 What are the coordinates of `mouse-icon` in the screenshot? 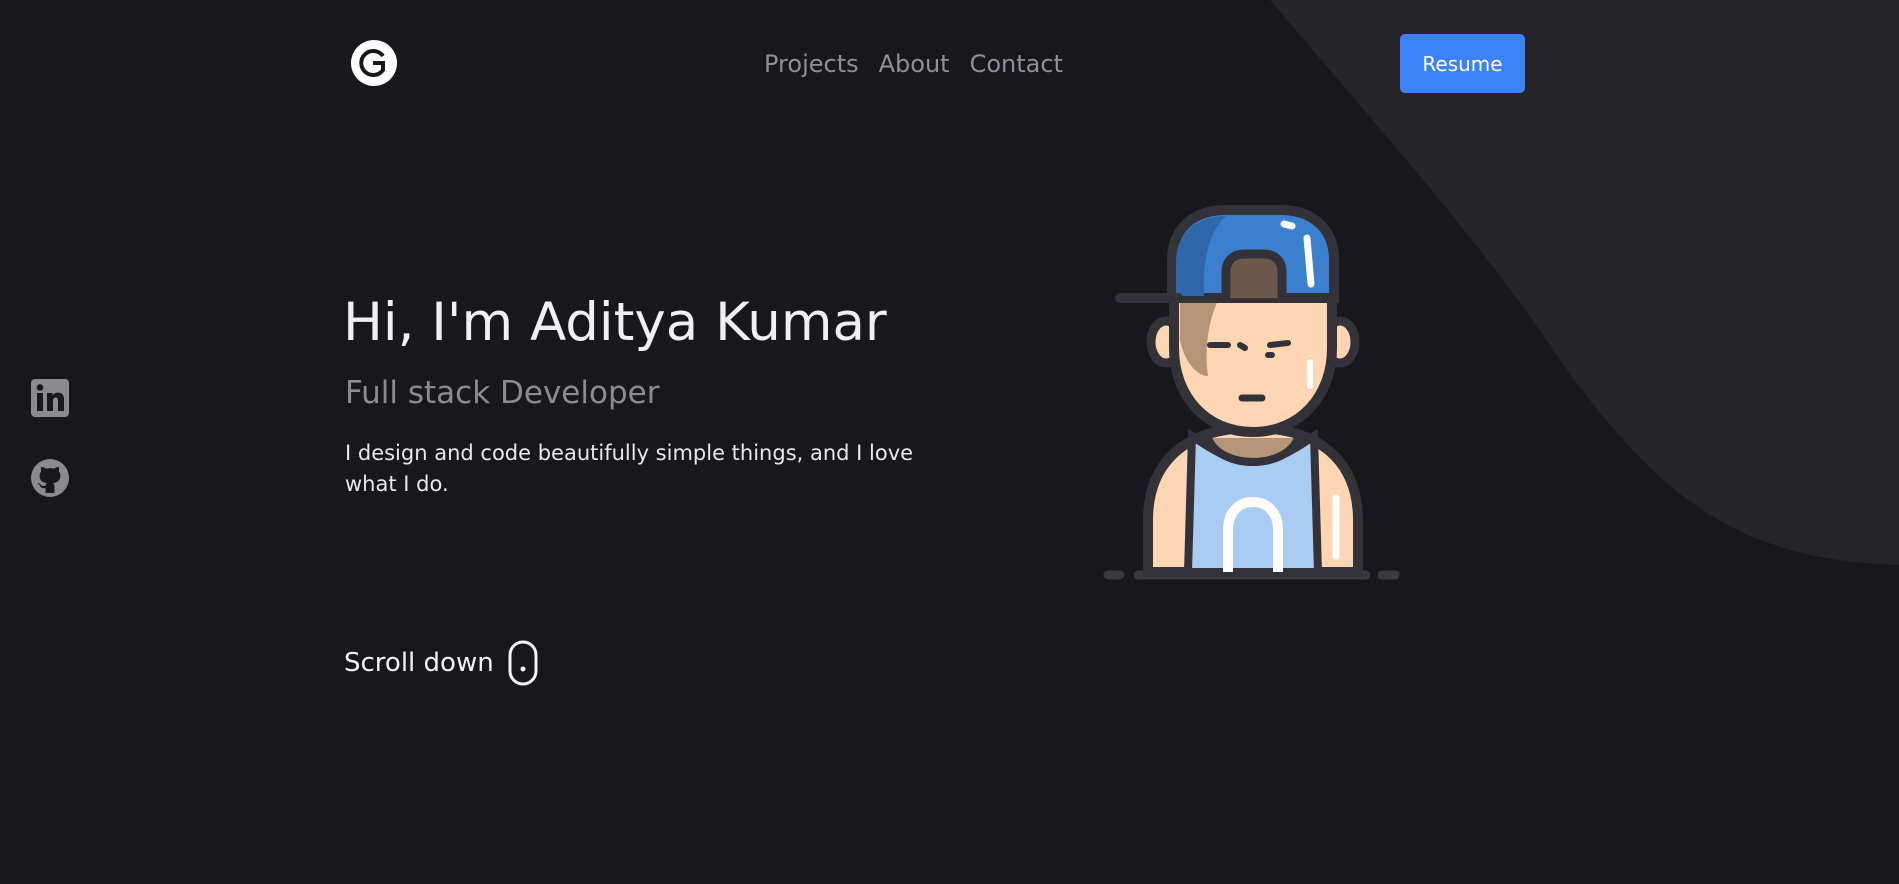 It's located at (523, 663).